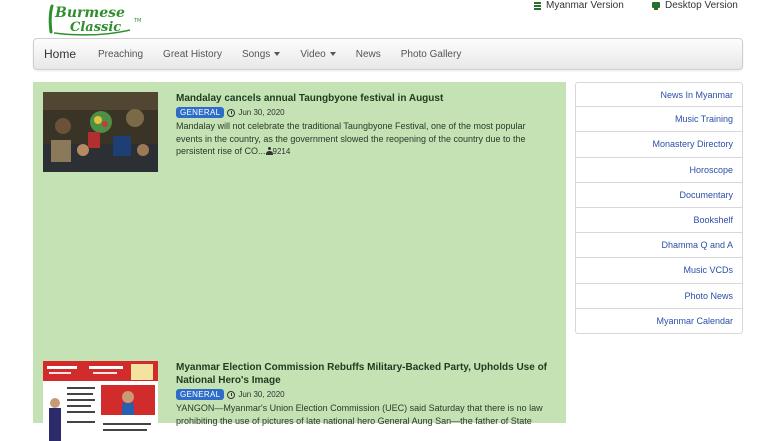 The height and width of the screenshot is (441, 777). I want to click on svg-text: Burmese, so click(89, 13).